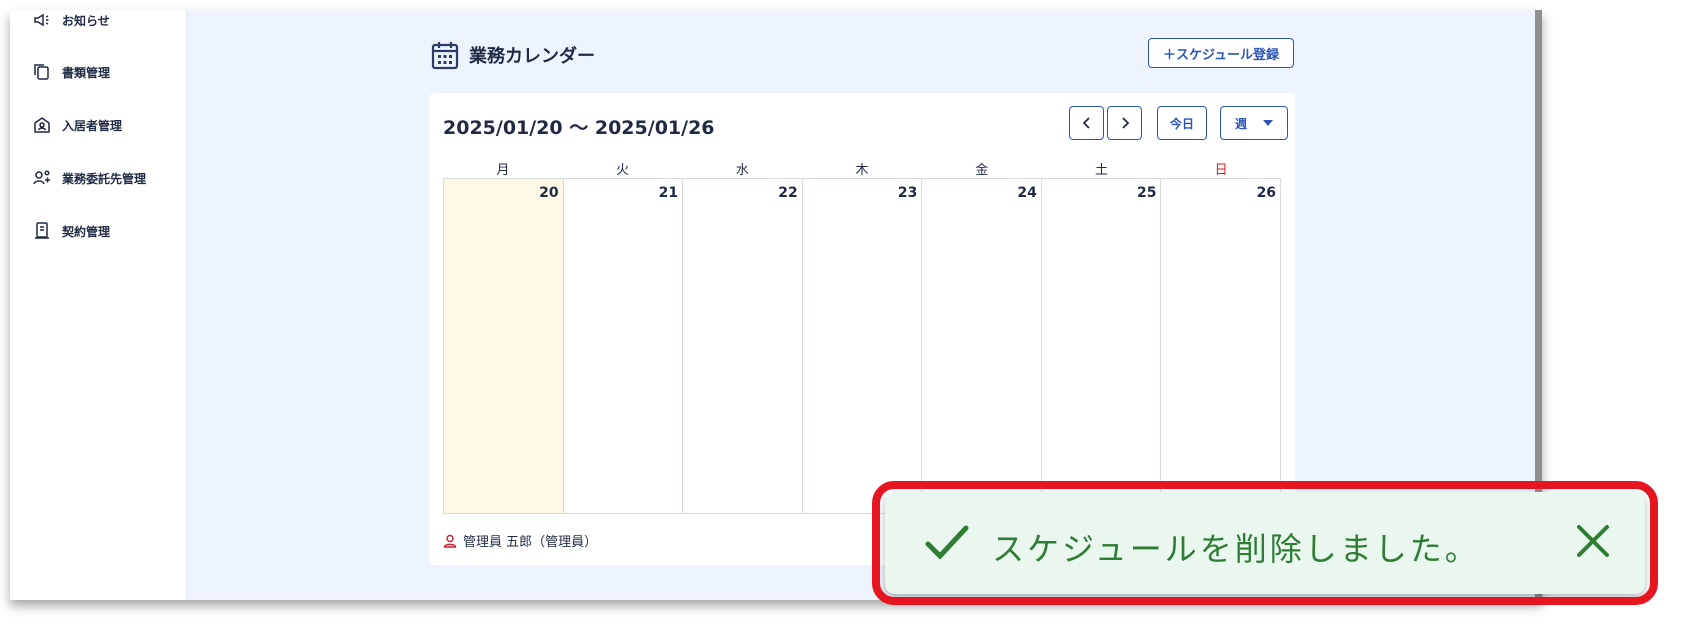 This screenshot has height=637, width=1686. What do you see at coordinates (1254, 123) in the screenshot?
I see `view-select: 週` at bounding box center [1254, 123].